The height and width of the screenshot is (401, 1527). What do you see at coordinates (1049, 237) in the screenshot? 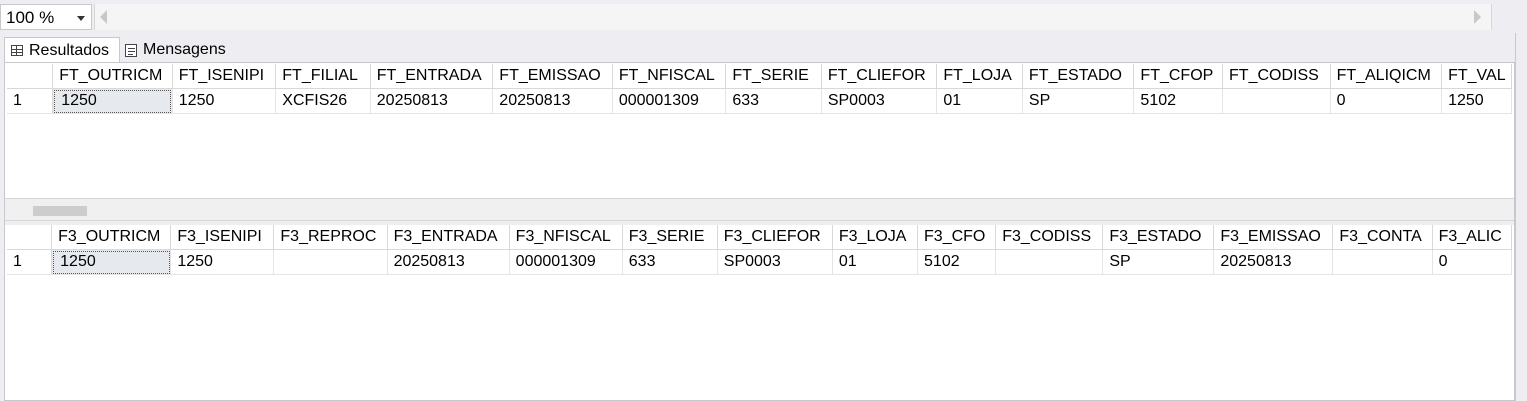
I see `column-header: F3_CODISS` at bounding box center [1049, 237].